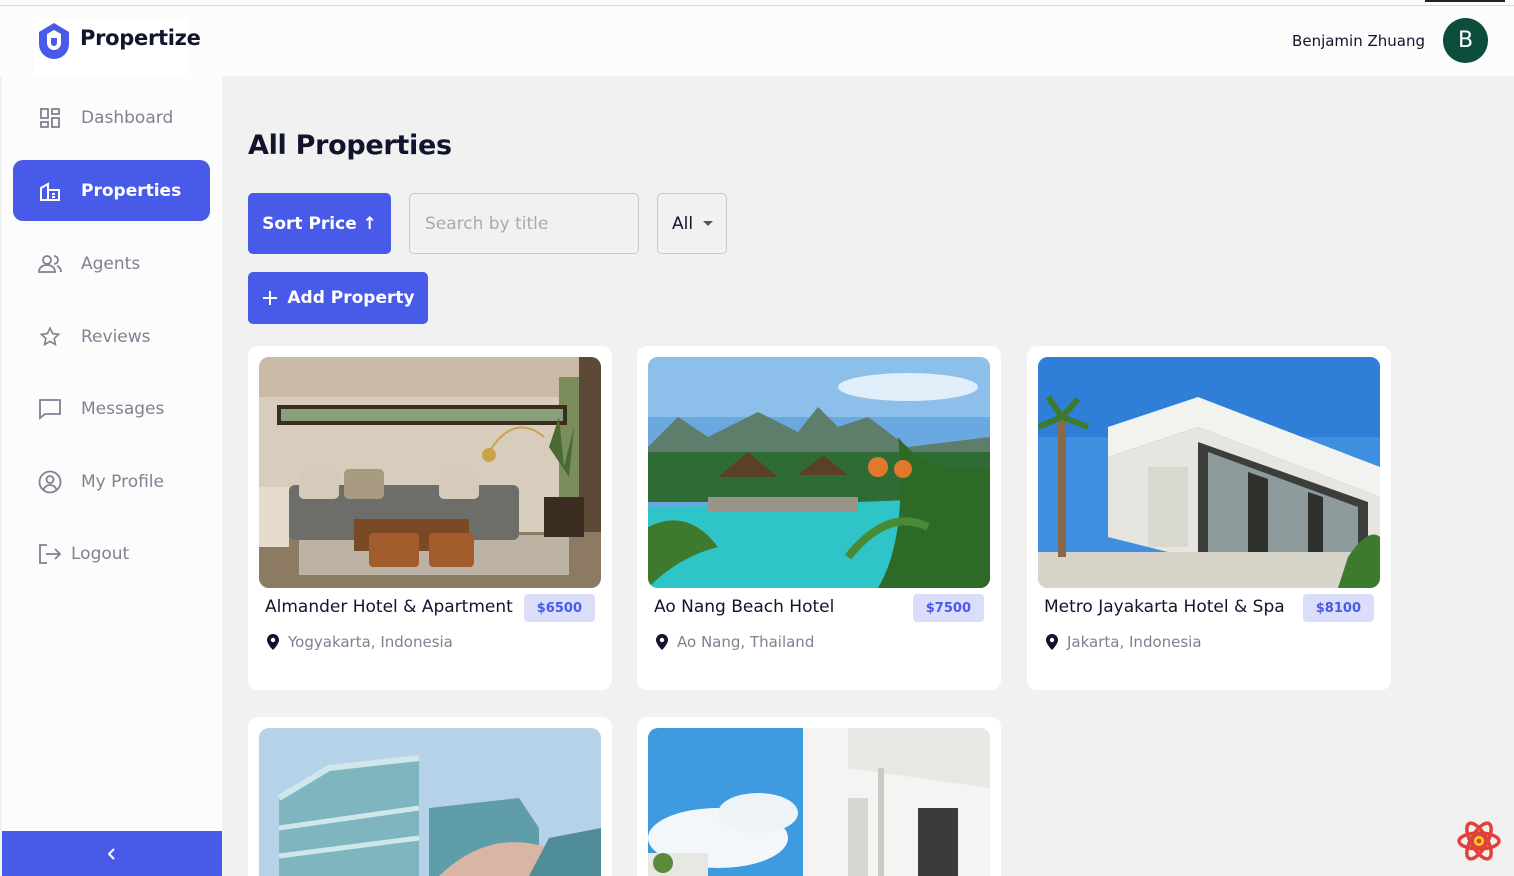  What do you see at coordinates (1134, 642) in the screenshot?
I see `property-location-text: Jakarta, Indonesia` at bounding box center [1134, 642].